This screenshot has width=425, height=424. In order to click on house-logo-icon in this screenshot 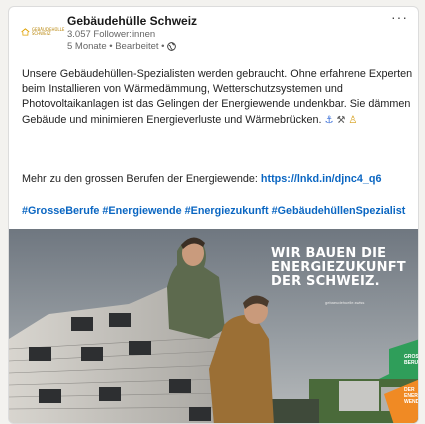, I will do `click(25, 32)`.